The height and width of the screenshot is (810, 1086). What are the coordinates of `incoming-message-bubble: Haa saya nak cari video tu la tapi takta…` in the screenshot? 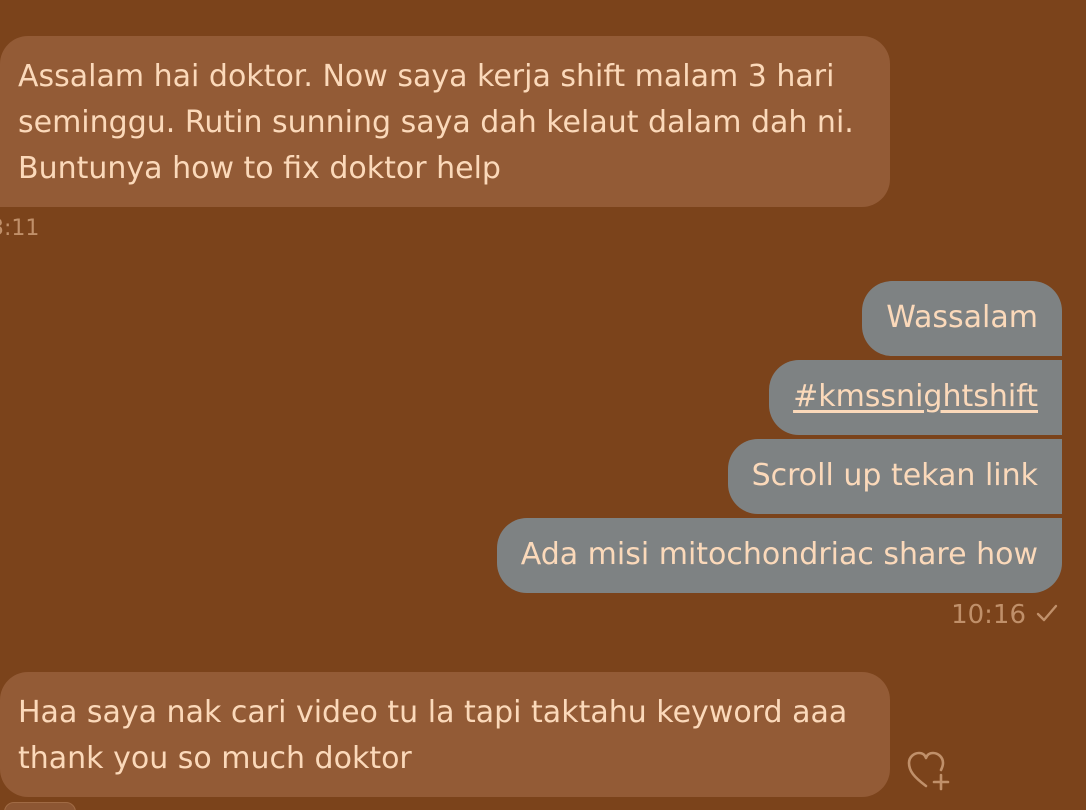 It's located at (445, 734).